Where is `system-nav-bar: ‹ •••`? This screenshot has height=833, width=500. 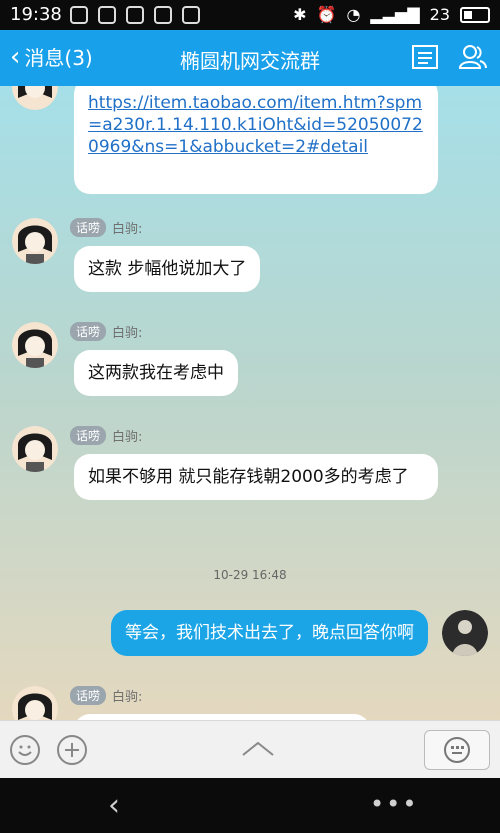
system-nav-bar: ‹ ••• is located at coordinates (250, 805).